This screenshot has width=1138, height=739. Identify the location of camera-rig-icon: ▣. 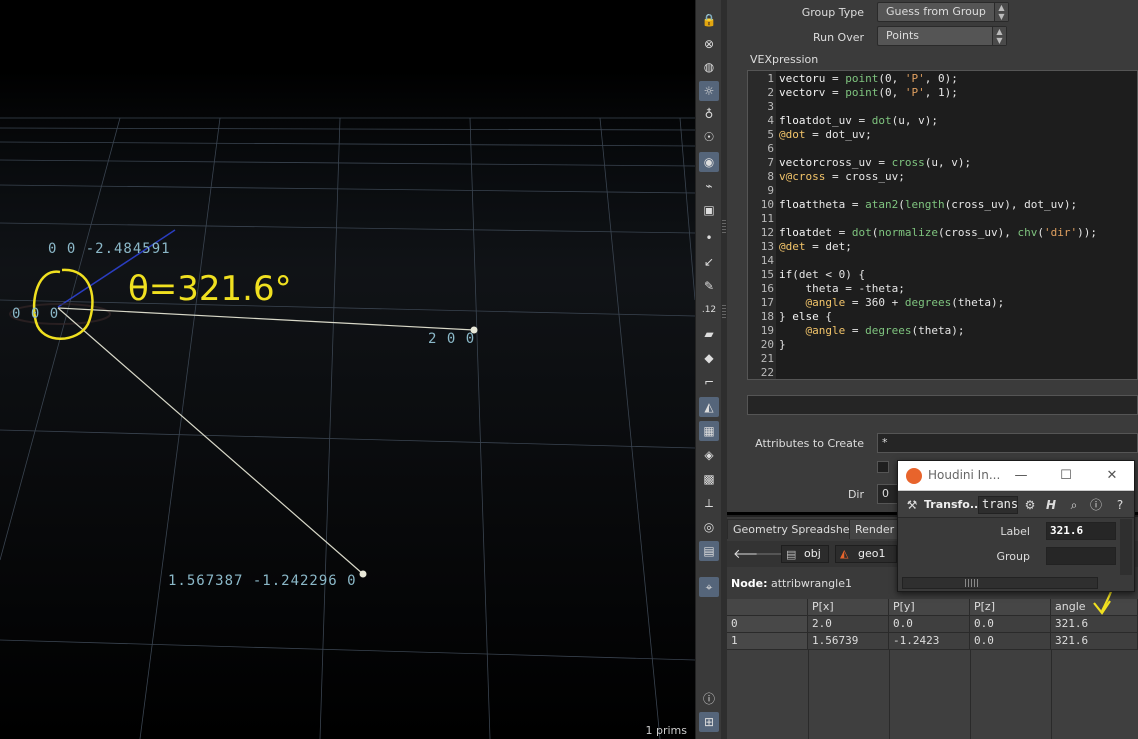
(709, 210).